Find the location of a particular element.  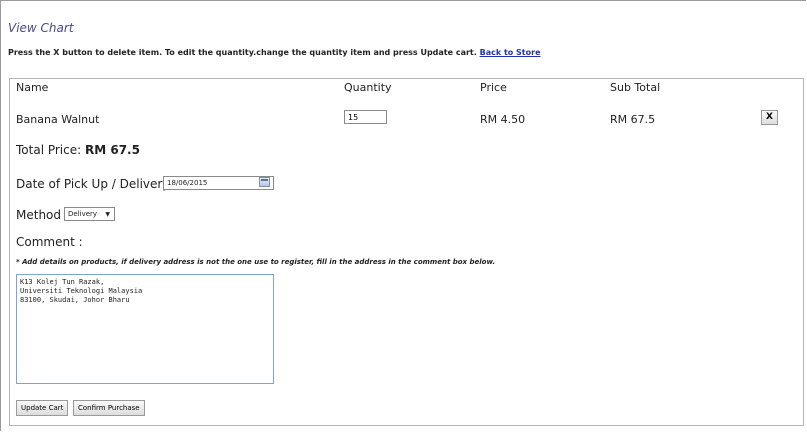

calendar-icon is located at coordinates (264, 182).